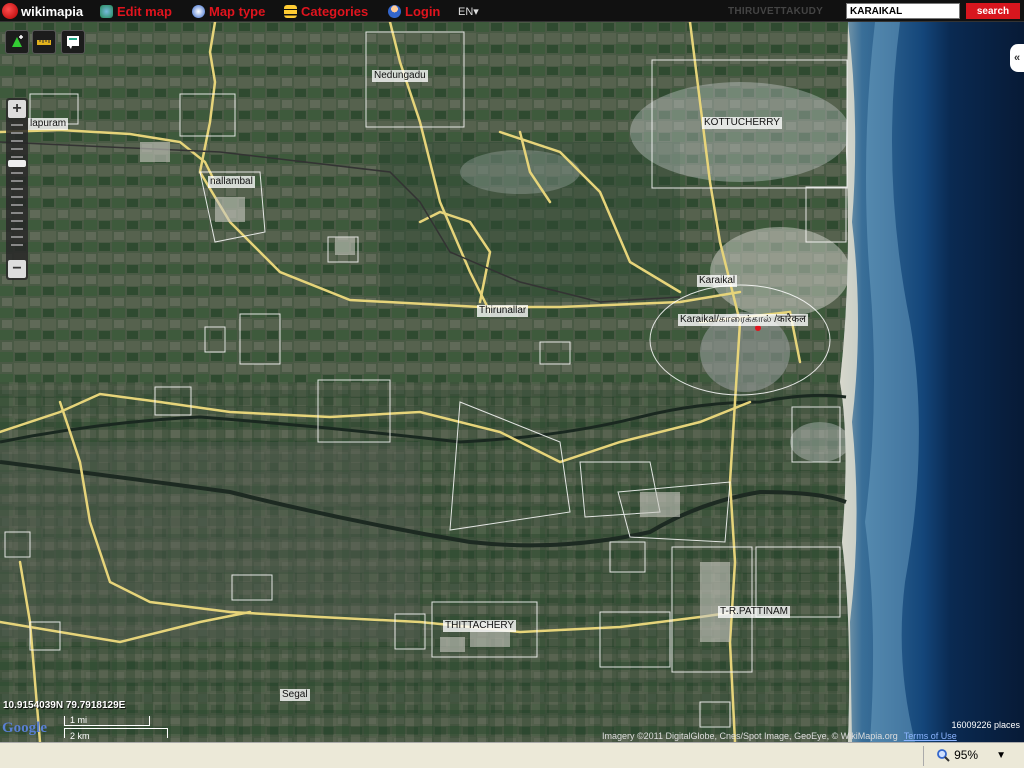  I want to click on language-label: EN, so click(466, 12).